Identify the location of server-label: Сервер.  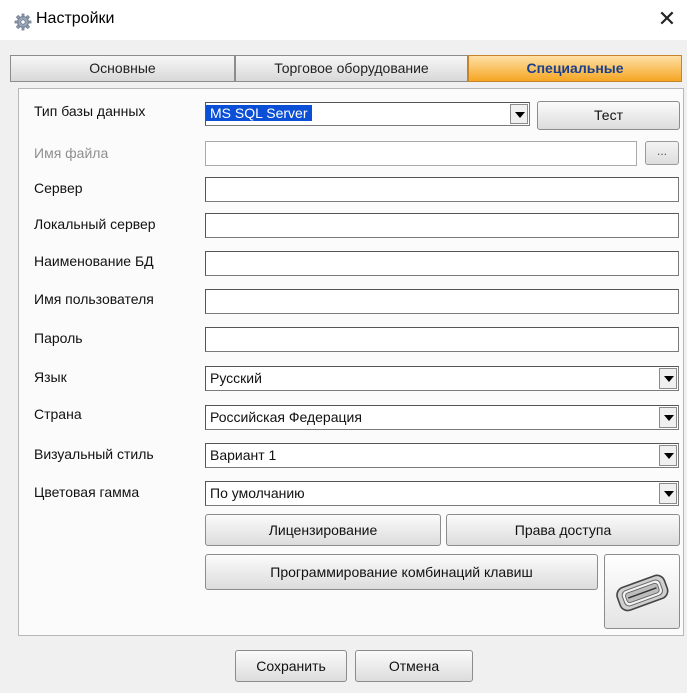
(58, 188).